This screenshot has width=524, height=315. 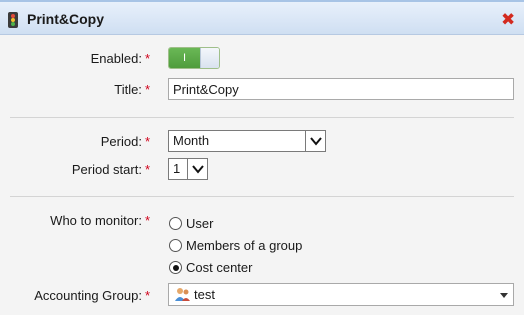 I want to click on group-icon, so click(x=182, y=294).